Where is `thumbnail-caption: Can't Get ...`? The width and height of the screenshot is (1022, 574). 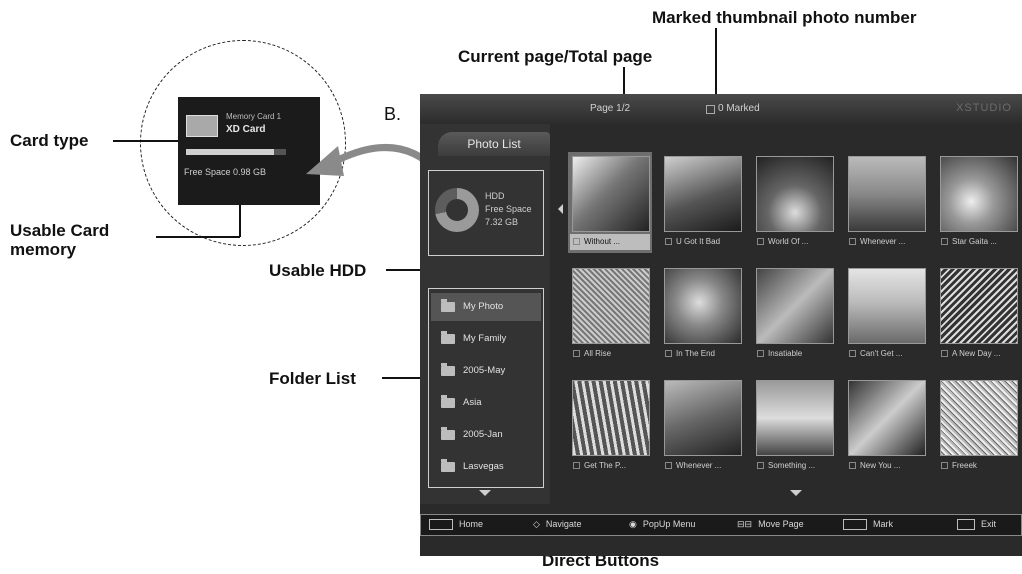
thumbnail-caption: Can't Get ... is located at coordinates (886, 354).